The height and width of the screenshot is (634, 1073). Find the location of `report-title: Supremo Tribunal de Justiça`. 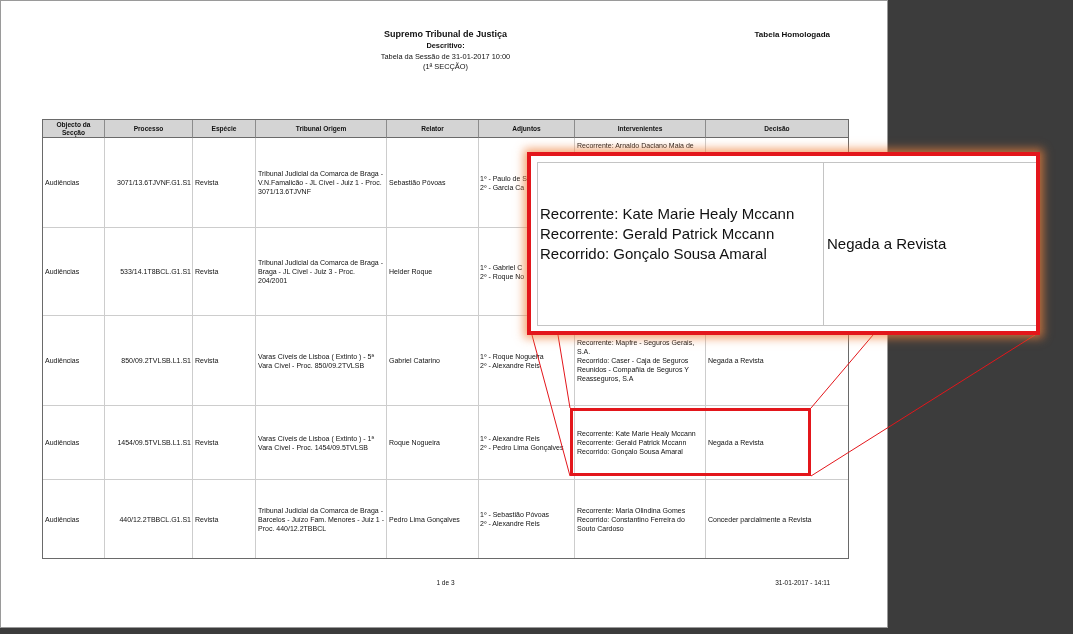

report-title: Supremo Tribunal de Justiça is located at coordinates (445, 34).